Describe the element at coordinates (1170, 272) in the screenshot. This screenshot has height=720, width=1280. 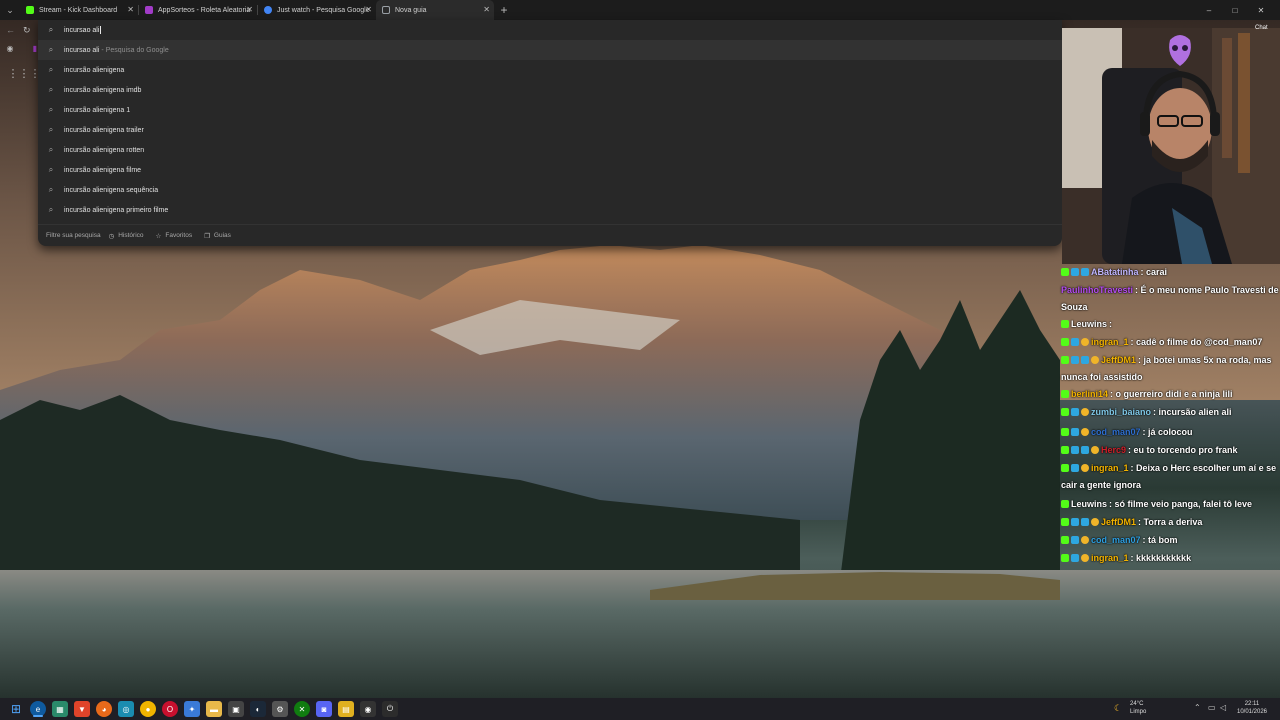
I see `chat-message: ABatatinha: carai` at that location.